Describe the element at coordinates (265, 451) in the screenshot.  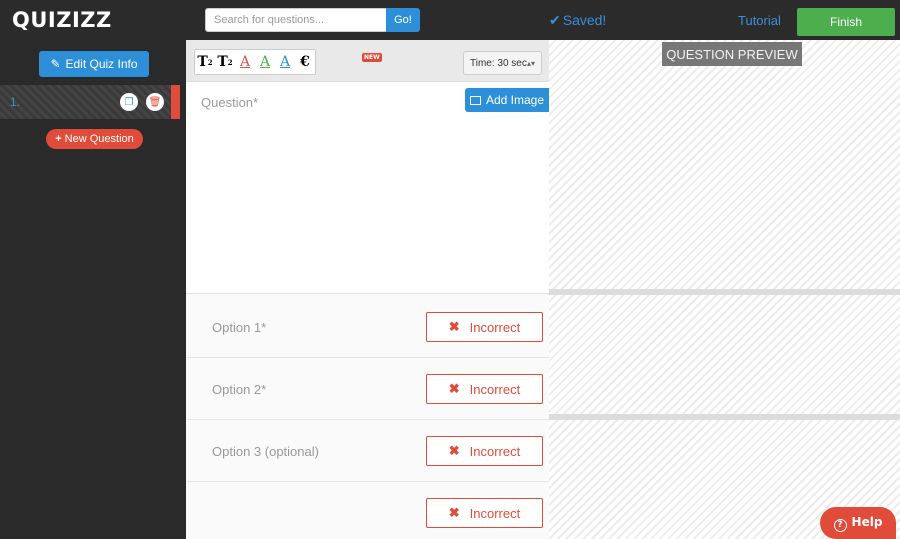
I see `option-3-placeholder: Option 3 (optional)` at that location.